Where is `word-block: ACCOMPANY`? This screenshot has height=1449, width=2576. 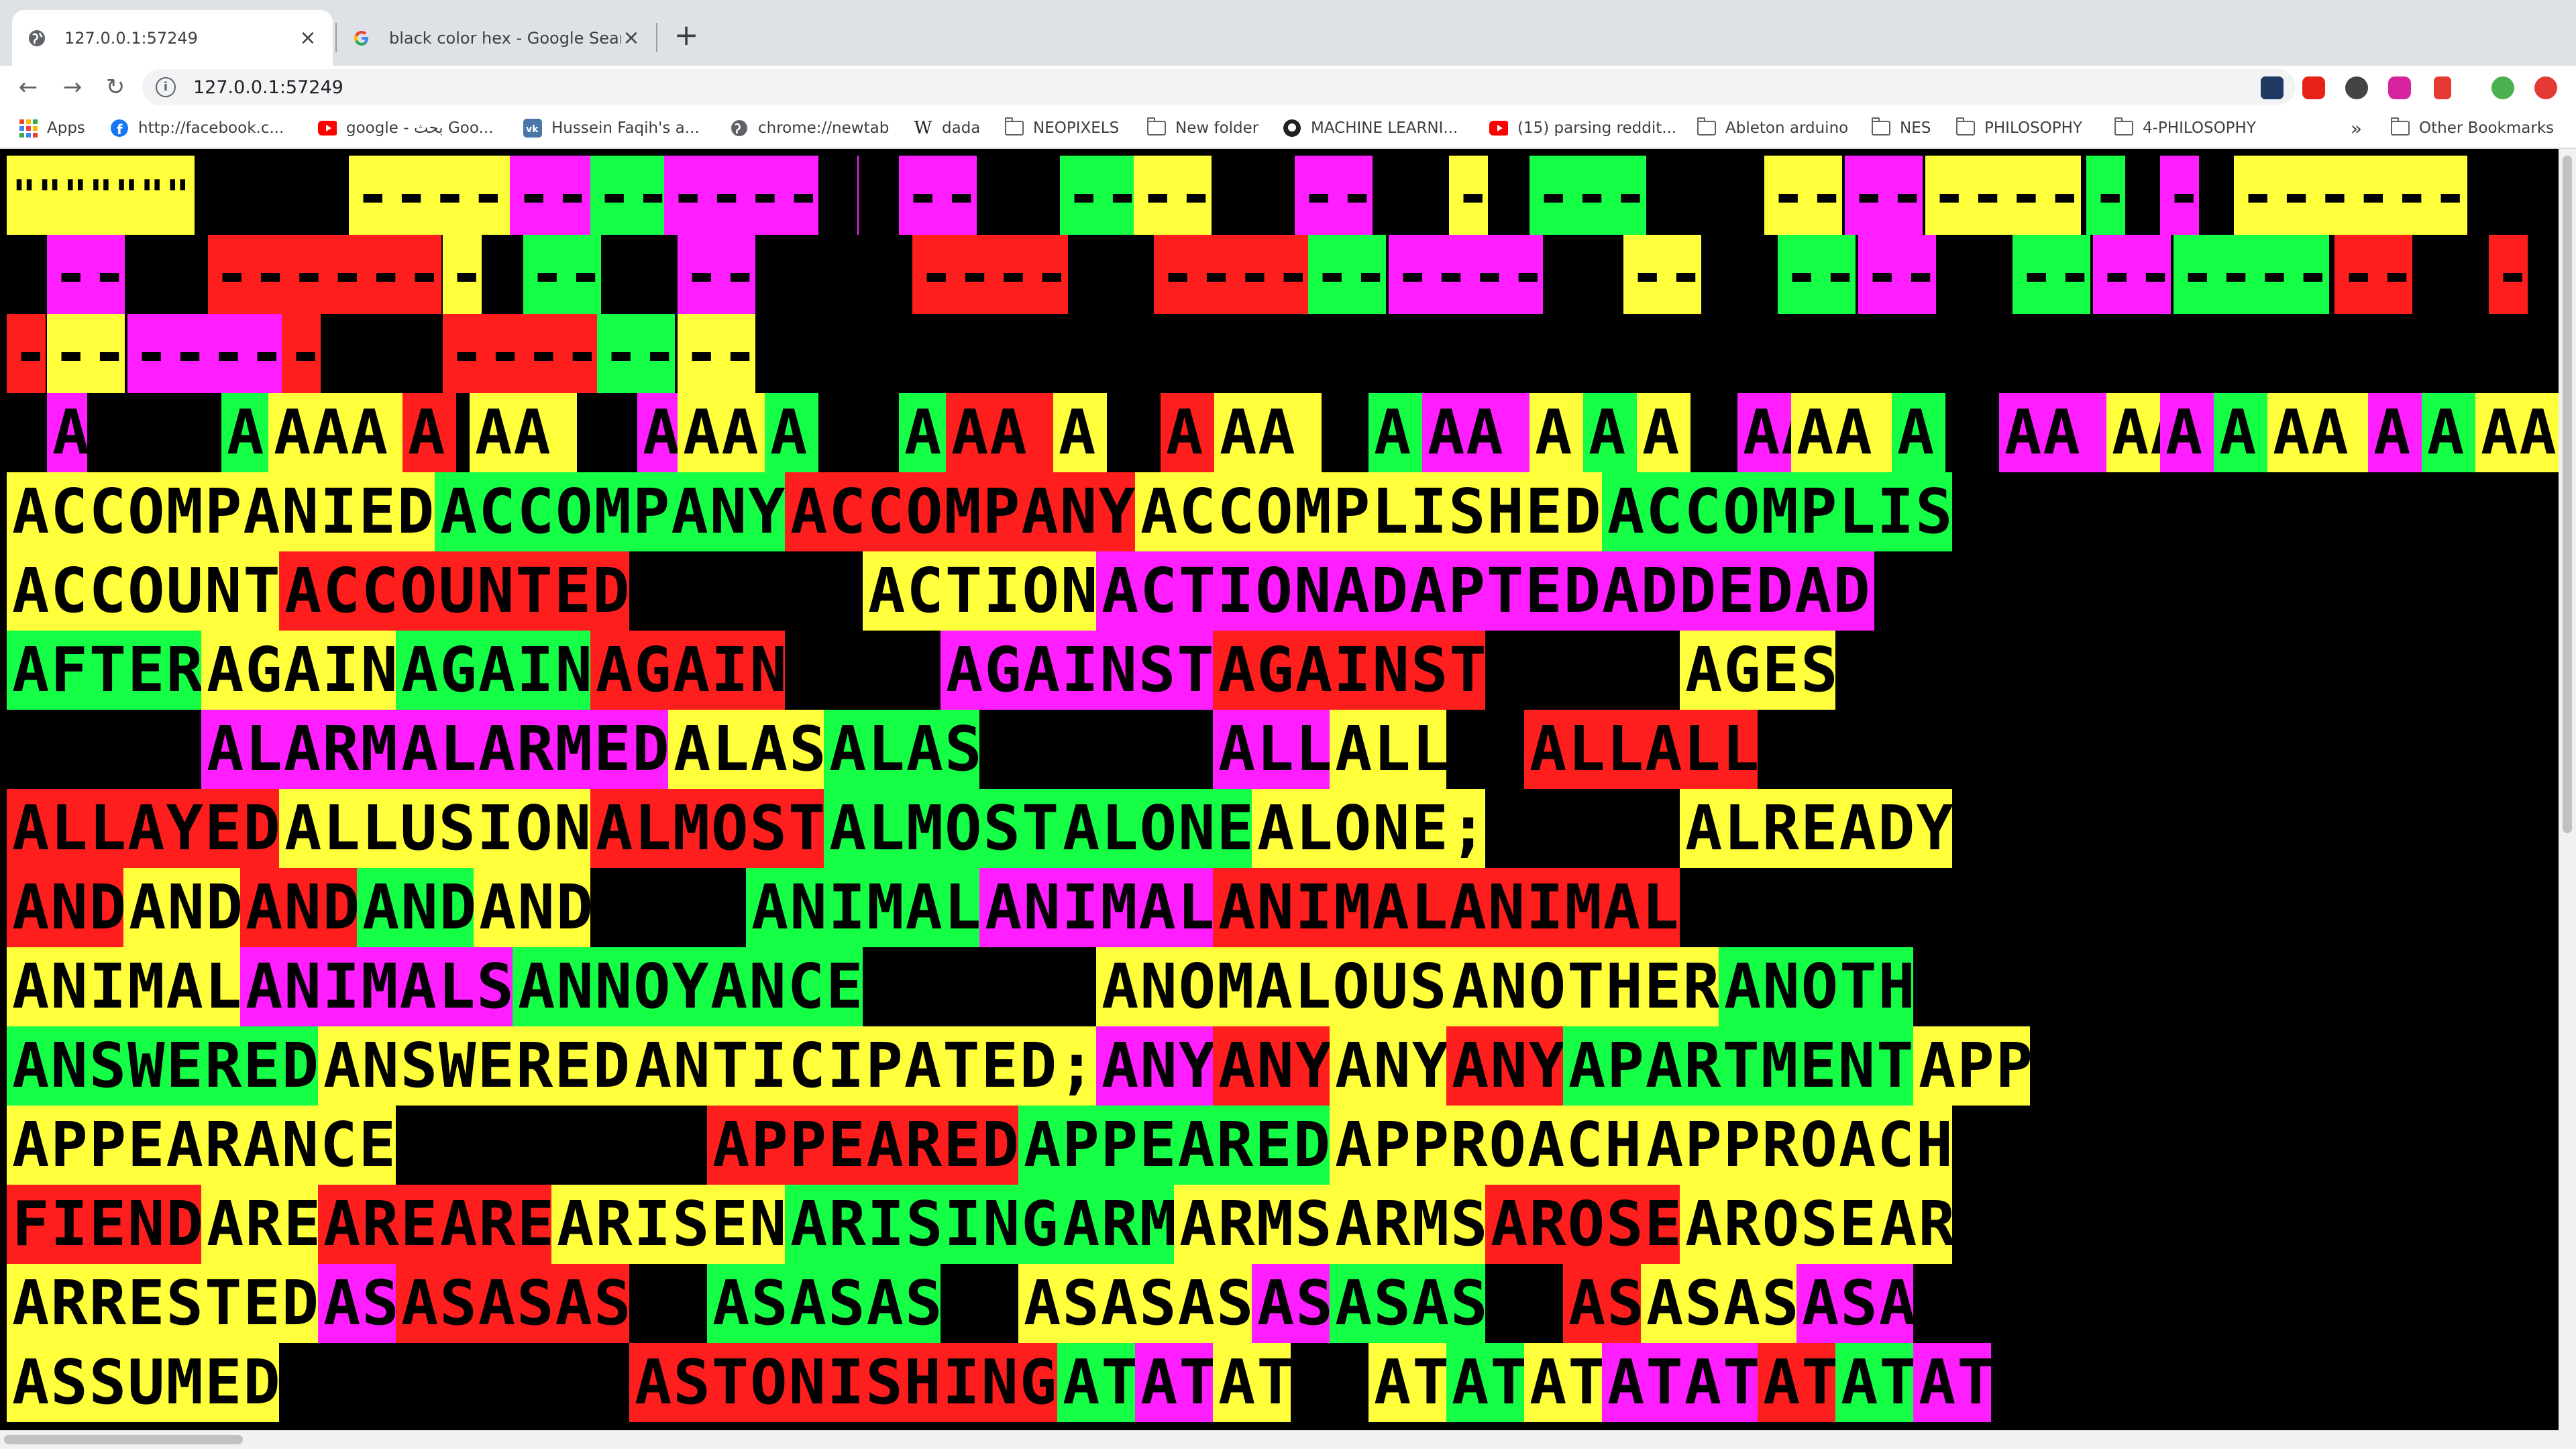
word-block: ACCOMPANY is located at coordinates (610, 511).